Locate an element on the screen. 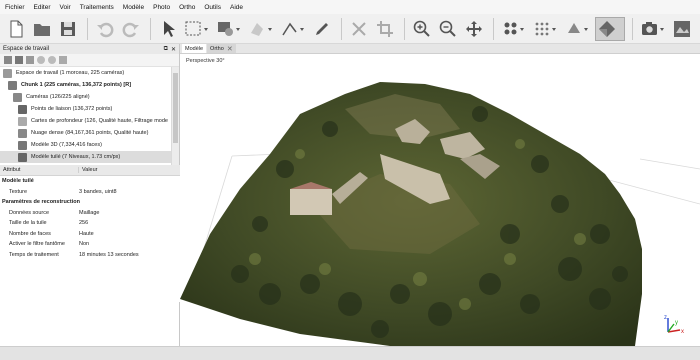 This screenshot has width=700, height=360. workspace-title: Espace de travail is located at coordinates (26, 49).